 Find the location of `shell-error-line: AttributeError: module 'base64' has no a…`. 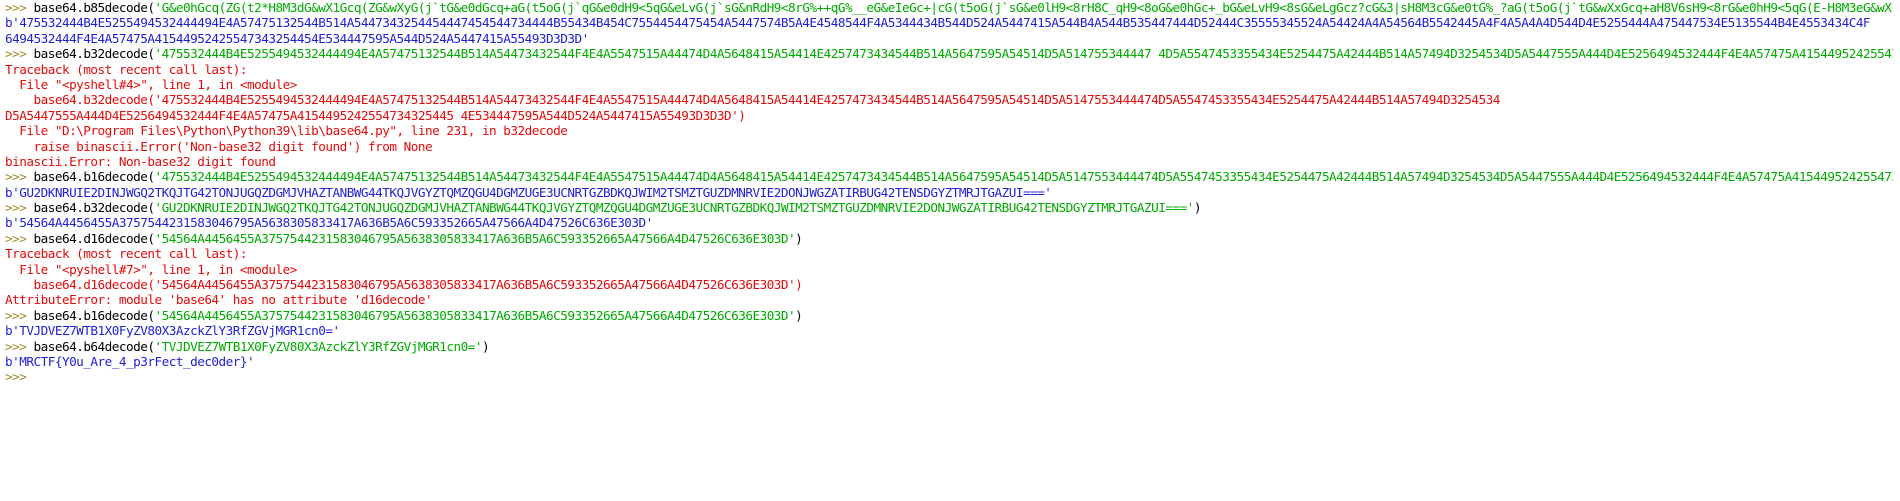

shell-error-line: AttributeError: module 'base64' has no a… is located at coordinates (949, 299).